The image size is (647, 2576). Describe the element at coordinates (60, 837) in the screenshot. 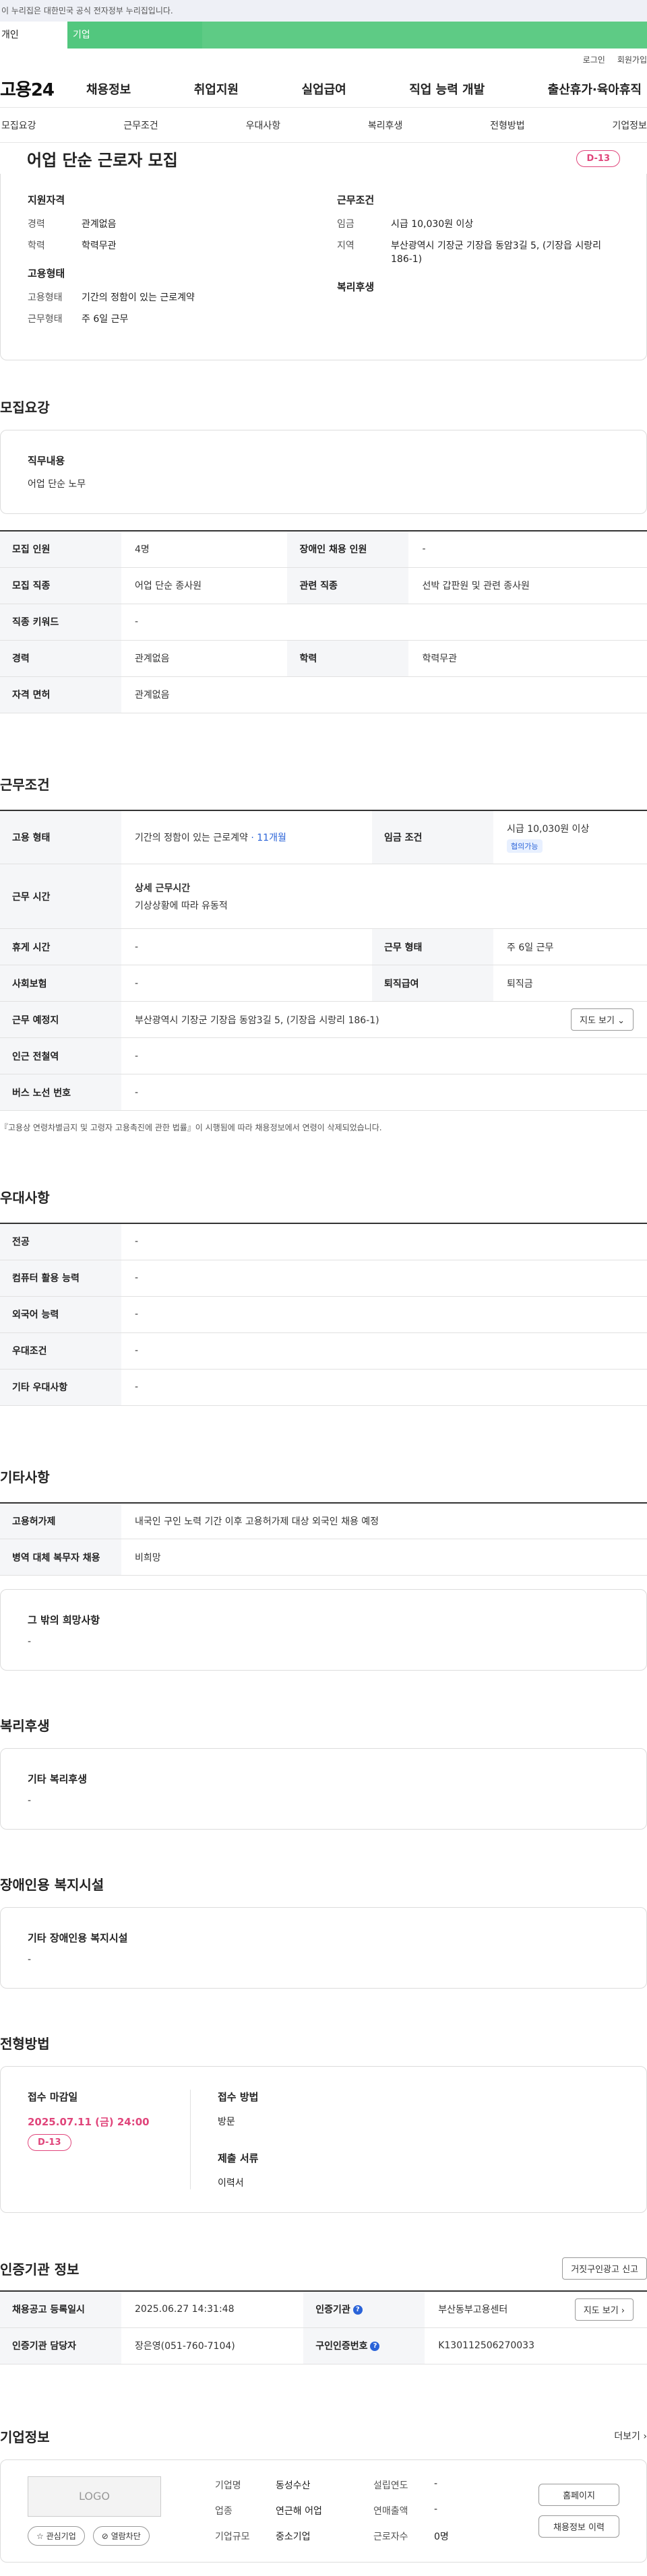

I see `row-key: 고용 형태` at that location.